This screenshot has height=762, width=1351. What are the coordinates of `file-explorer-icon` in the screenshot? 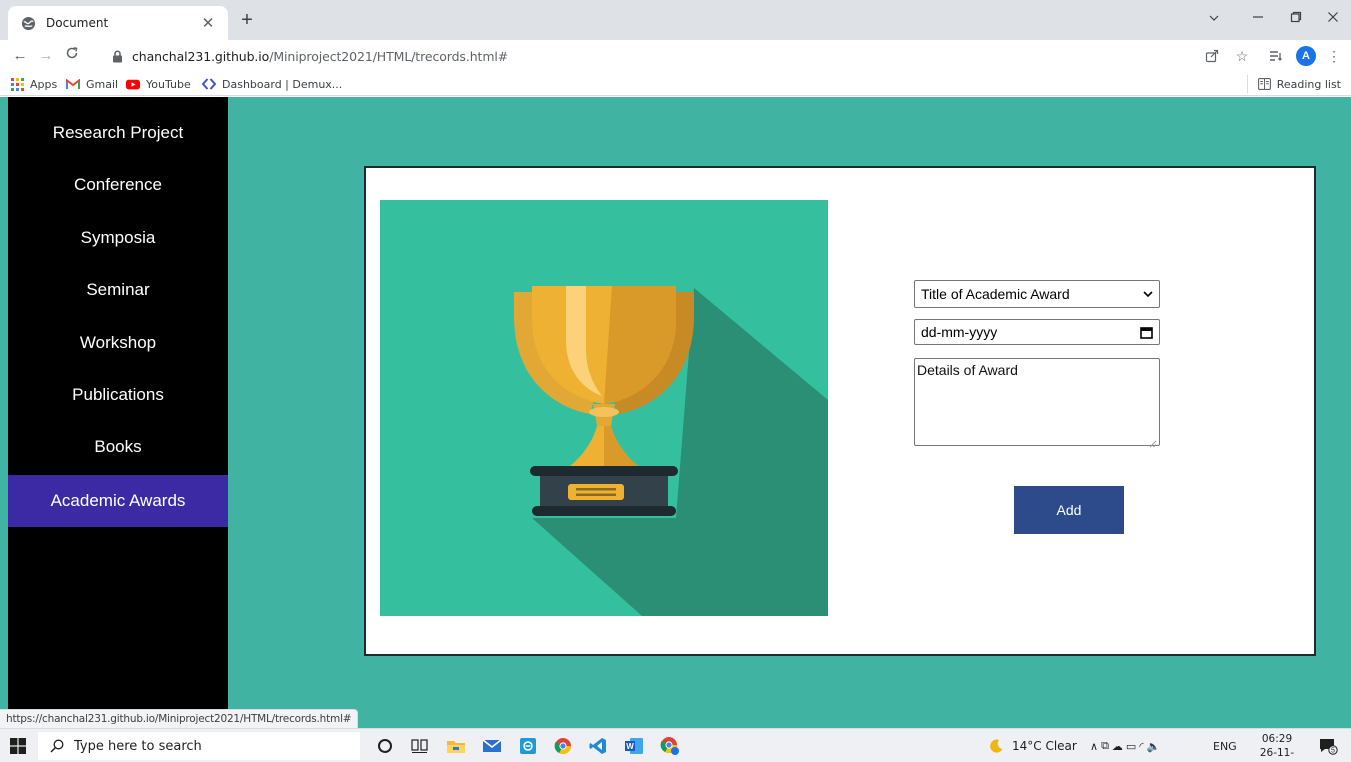 It's located at (456, 746).